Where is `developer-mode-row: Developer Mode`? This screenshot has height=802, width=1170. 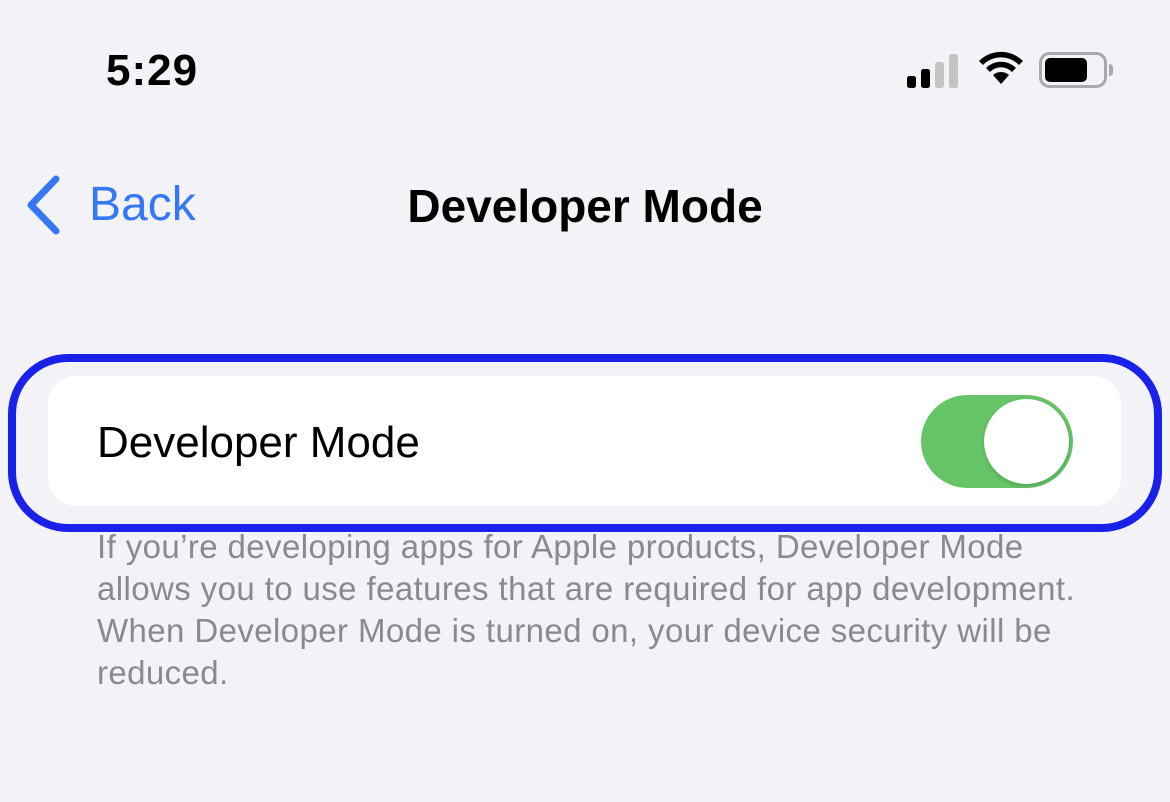 developer-mode-row: Developer Mode is located at coordinates (584, 441).